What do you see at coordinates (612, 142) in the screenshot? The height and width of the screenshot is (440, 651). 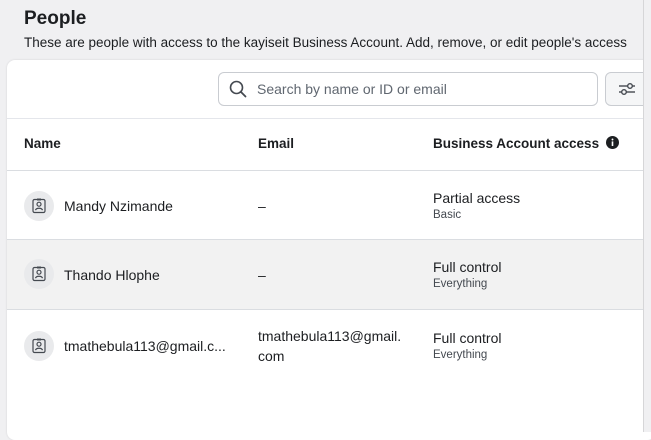 I see `info-icon` at bounding box center [612, 142].